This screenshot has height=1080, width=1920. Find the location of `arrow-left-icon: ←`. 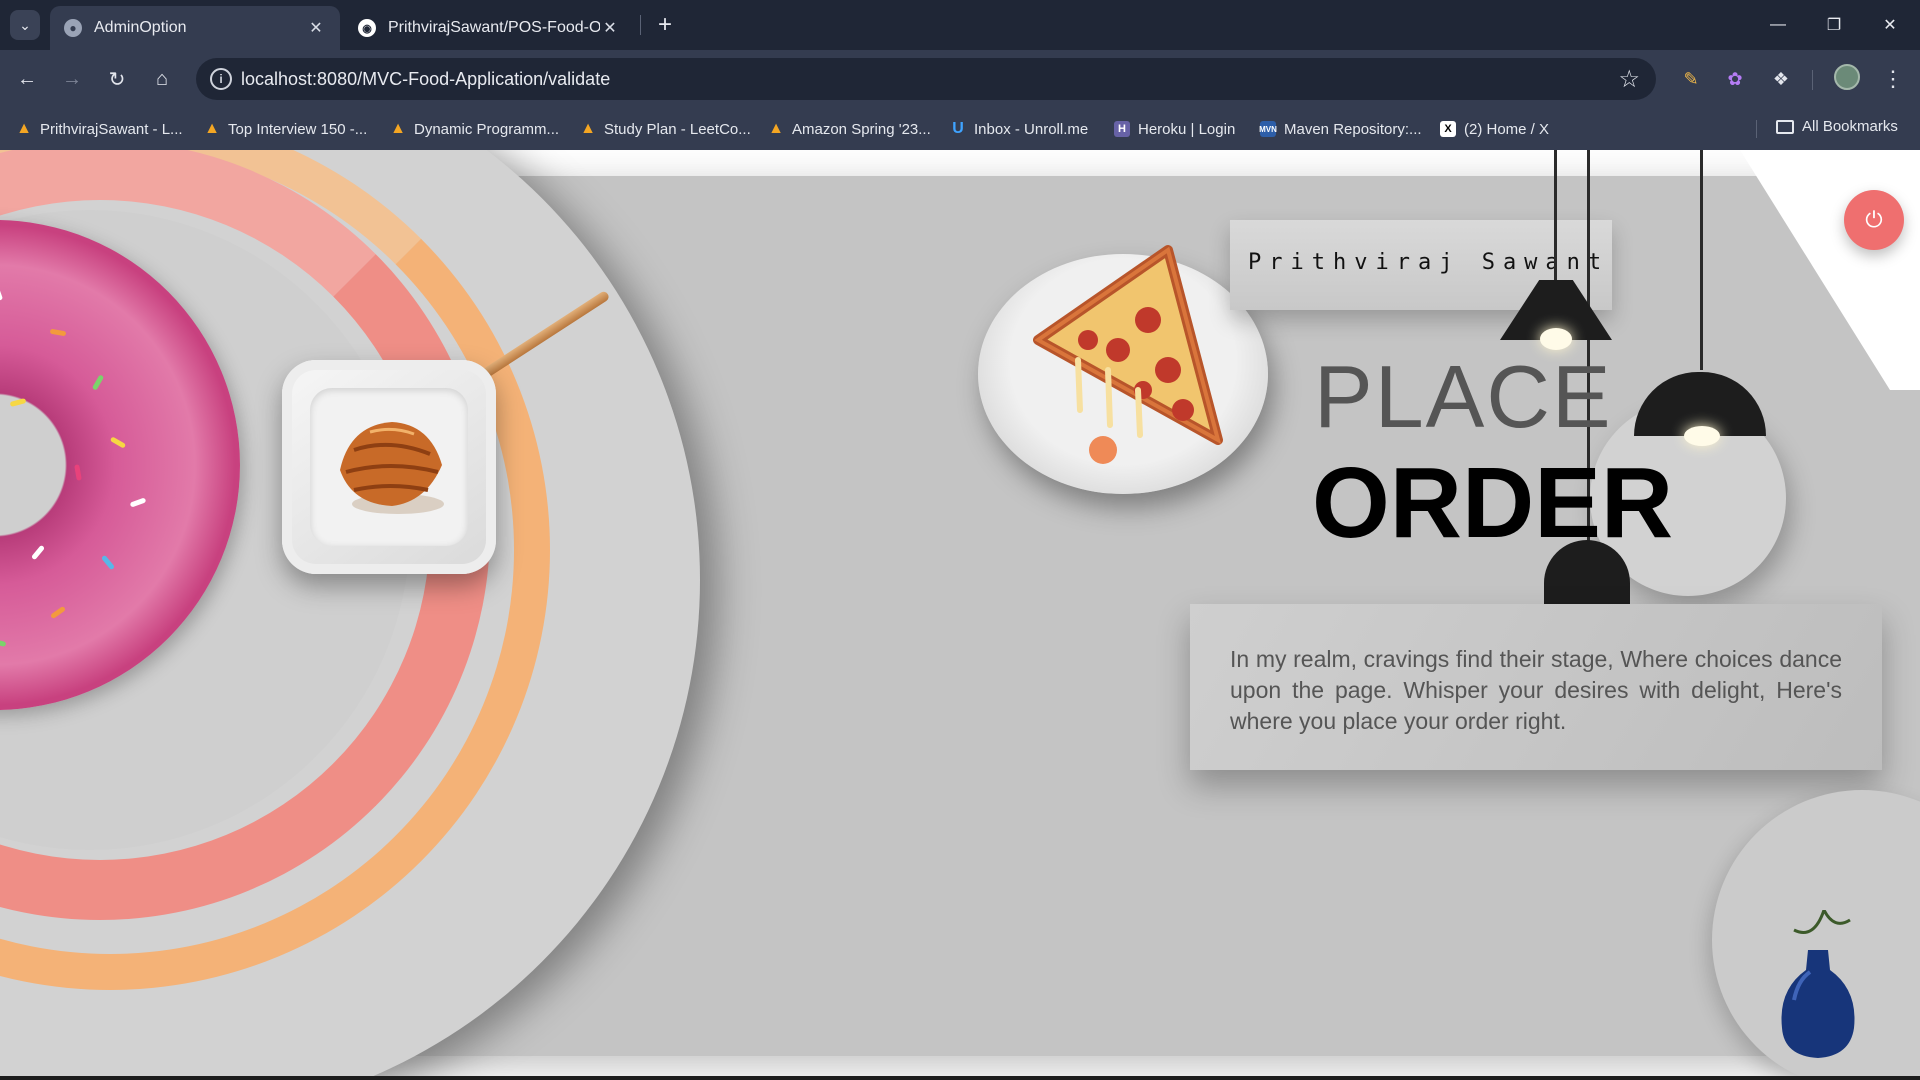

arrow-left-icon: ← is located at coordinates (27, 78).